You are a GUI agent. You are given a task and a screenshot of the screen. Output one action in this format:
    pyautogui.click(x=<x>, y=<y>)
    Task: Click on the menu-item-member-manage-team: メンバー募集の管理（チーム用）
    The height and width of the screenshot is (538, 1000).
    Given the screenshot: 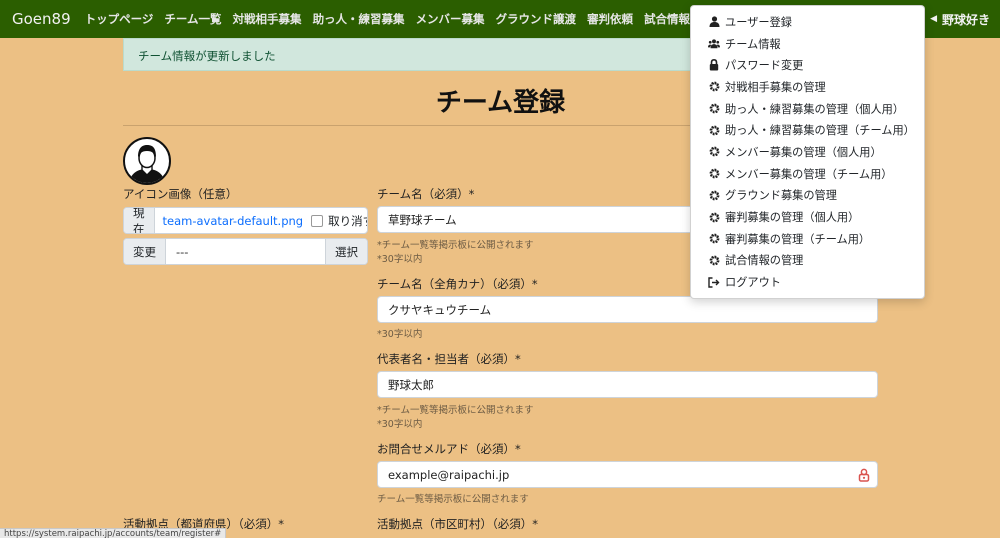 What is the action you would take?
    pyautogui.click(x=807, y=174)
    